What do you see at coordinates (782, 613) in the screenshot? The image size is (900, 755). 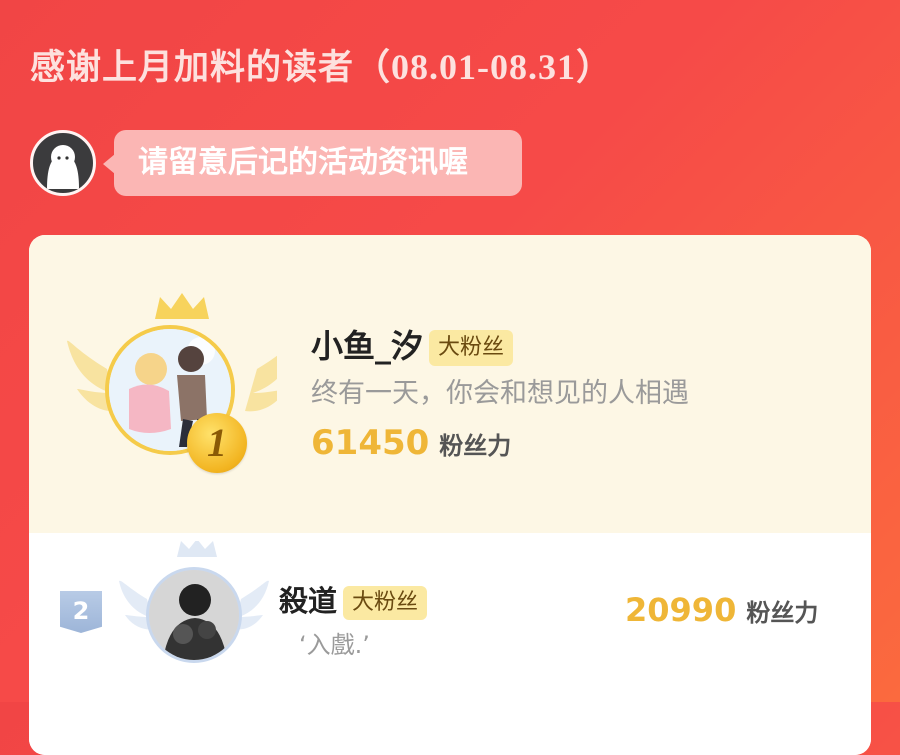 I see `score-unit-2: 粉丝力` at bounding box center [782, 613].